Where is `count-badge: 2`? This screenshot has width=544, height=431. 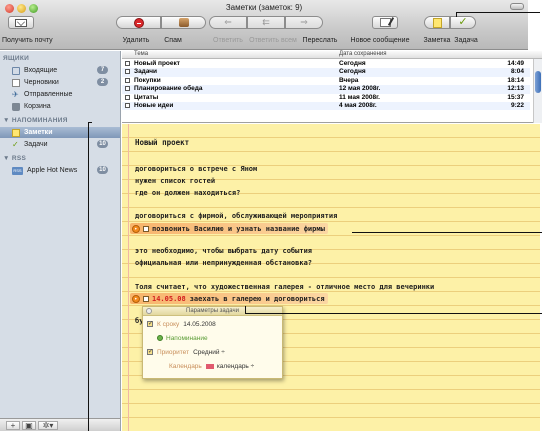 count-badge: 2 is located at coordinates (102, 82).